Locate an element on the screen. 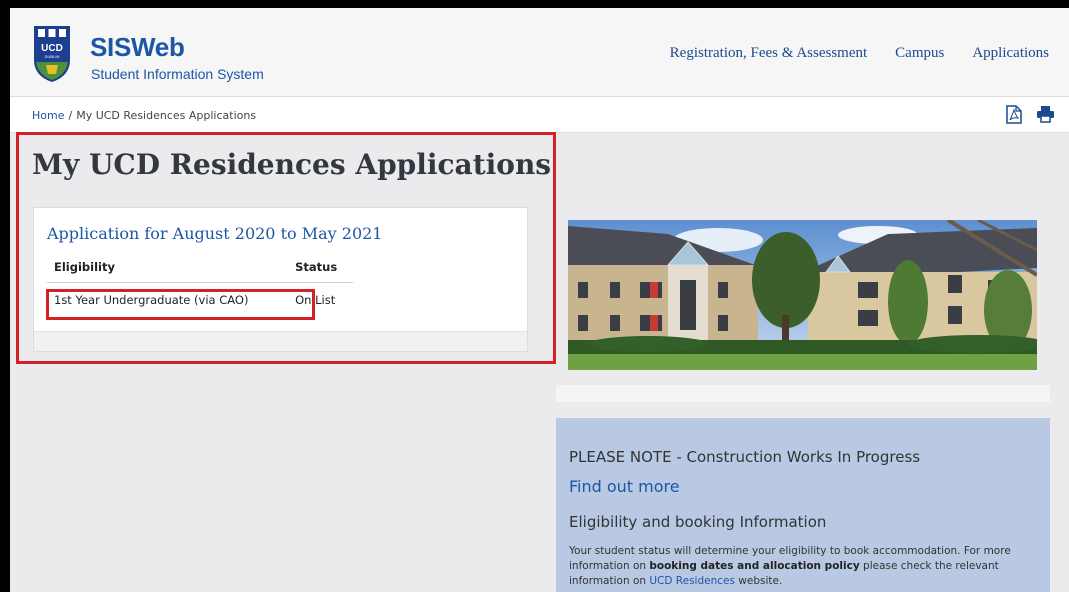  site-title: SISWeb is located at coordinates (137, 47).